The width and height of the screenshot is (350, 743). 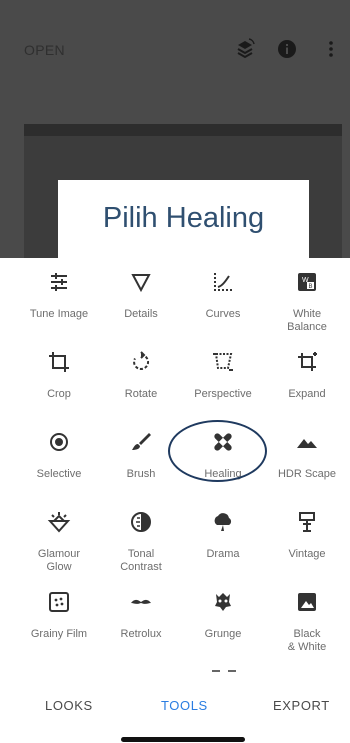 I want to click on bottom-nav: LOOKS TOOLS EXPORT, so click(x=175, y=705).